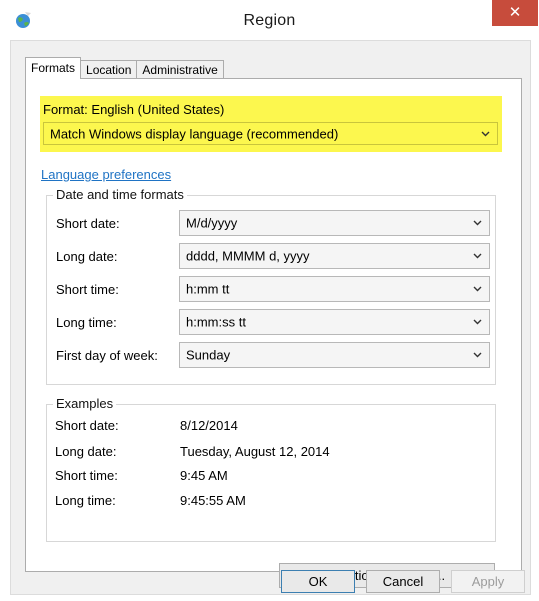 The image size is (539, 601). I want to click on long-date-value: dddd, MMMM d, yyyy, so click(248, 256).